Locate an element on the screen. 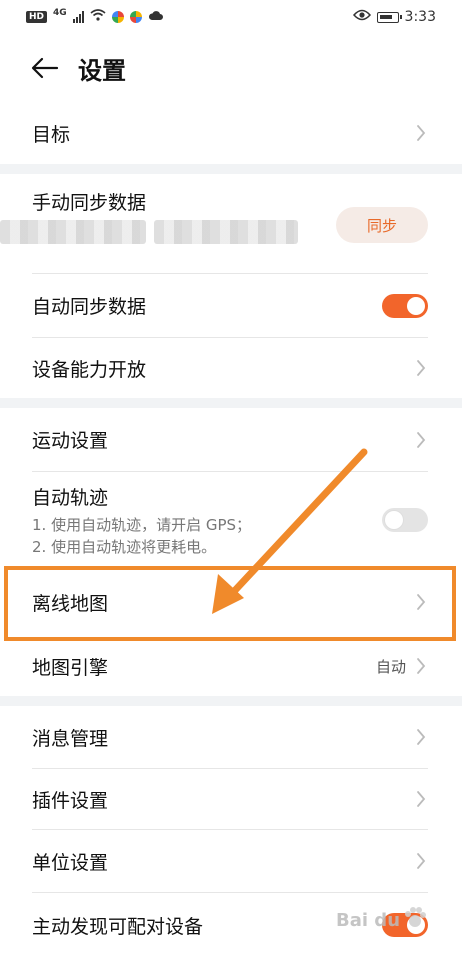 The height and width of the screenshot is (960, 462). status-right: 3:33 is located at coordinates (394, 17).